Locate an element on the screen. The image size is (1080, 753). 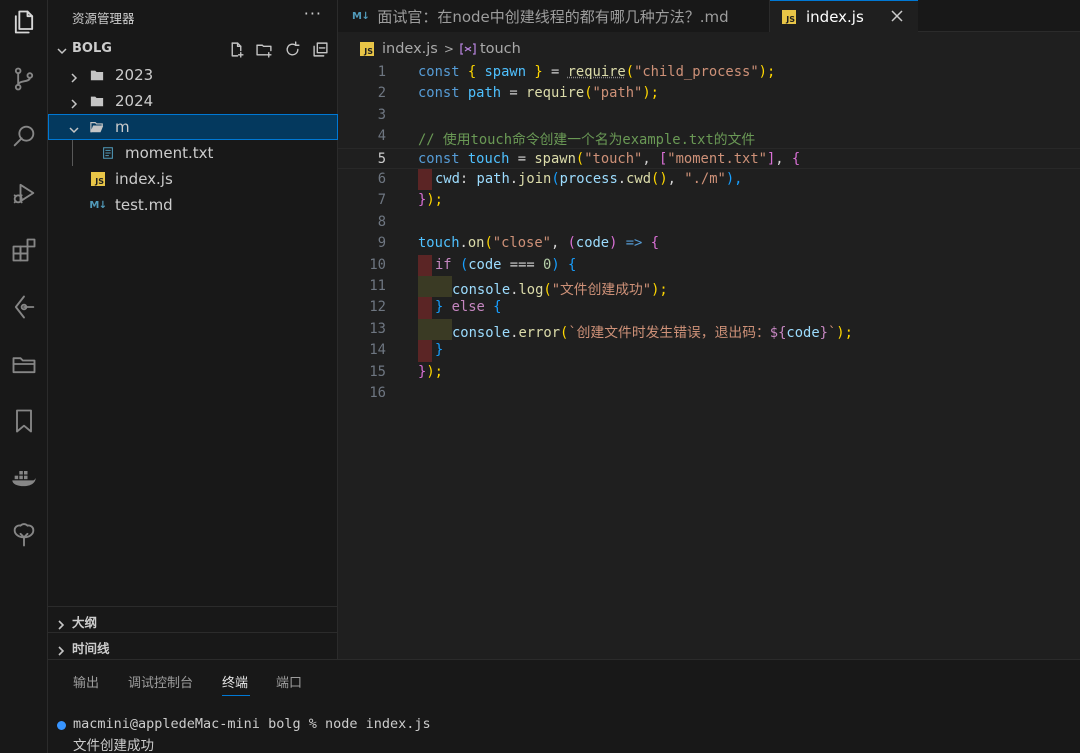
outline-label: 大纲 is located at coordinates (85, 622).